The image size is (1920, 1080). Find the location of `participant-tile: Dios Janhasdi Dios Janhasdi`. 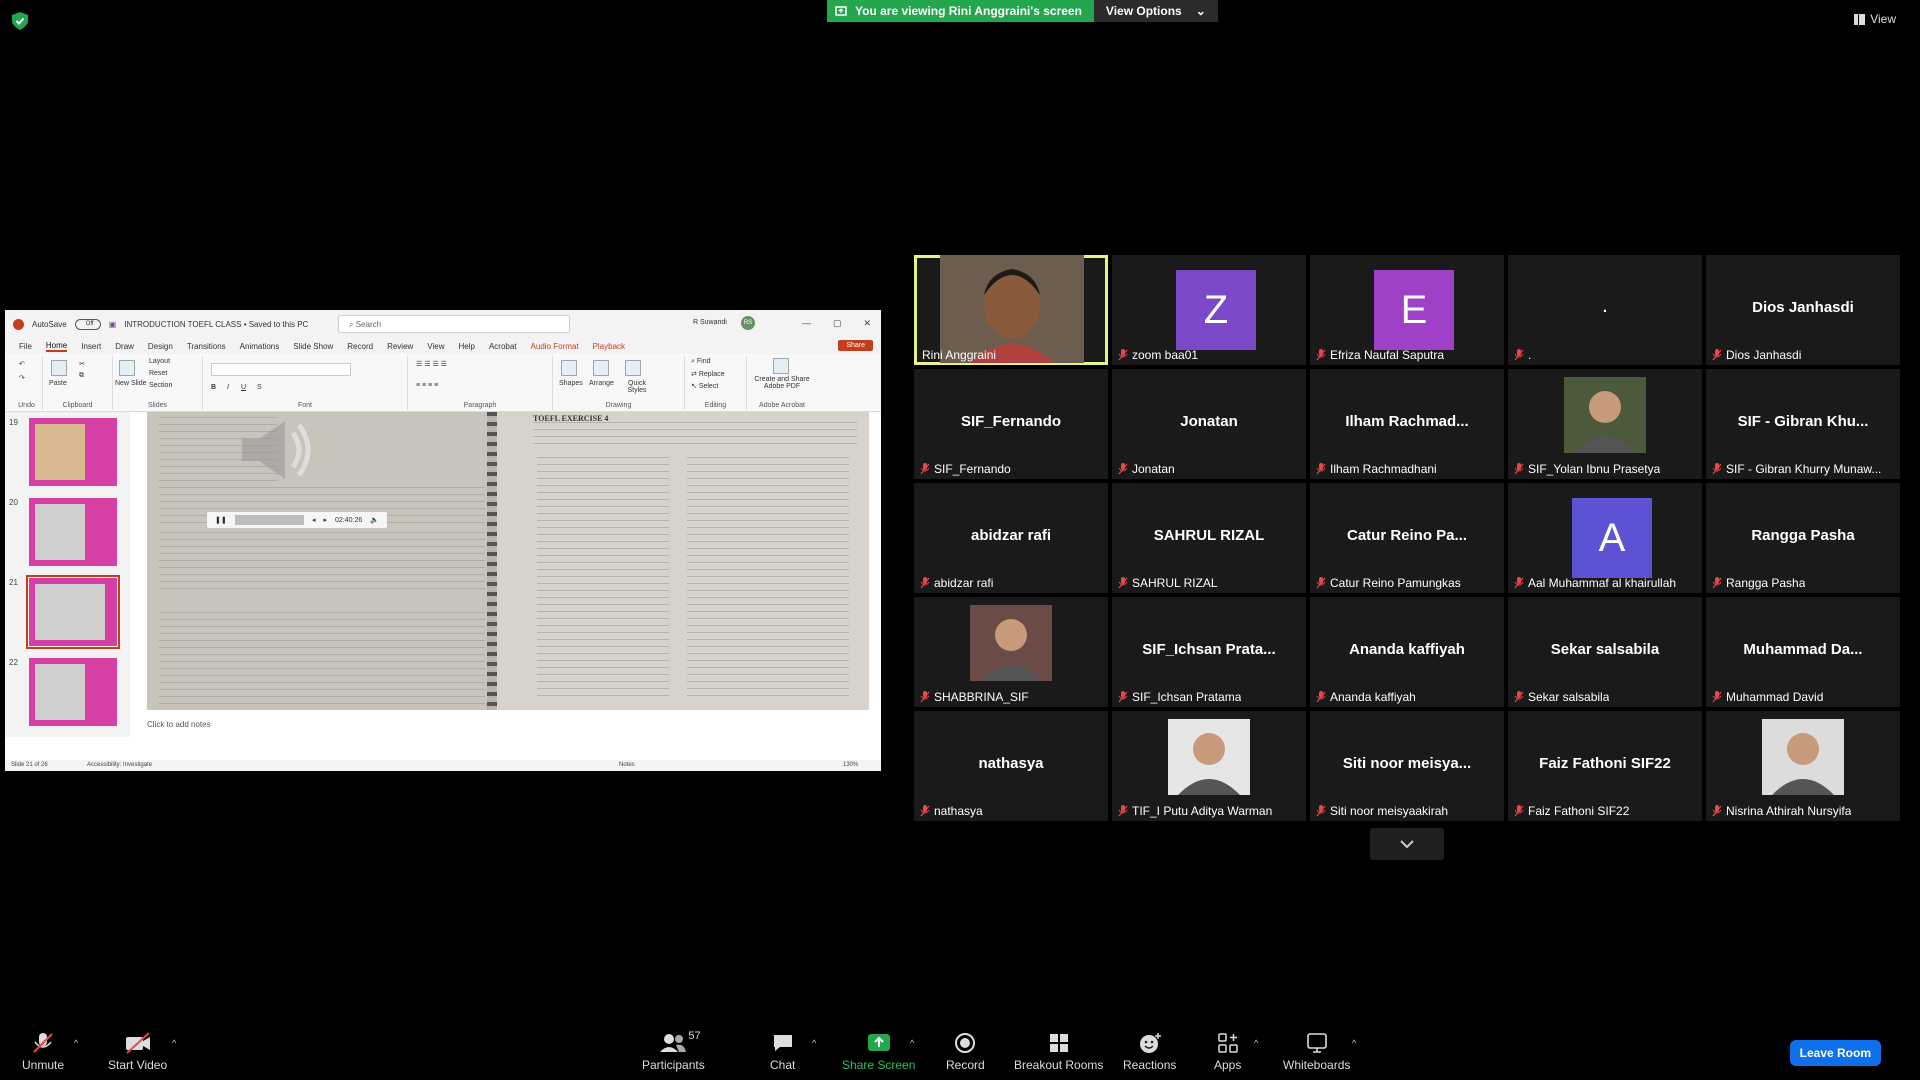

participant-tile: Dios Janhasdi Dios Janhasdi is located at coordinates (1803, 310).